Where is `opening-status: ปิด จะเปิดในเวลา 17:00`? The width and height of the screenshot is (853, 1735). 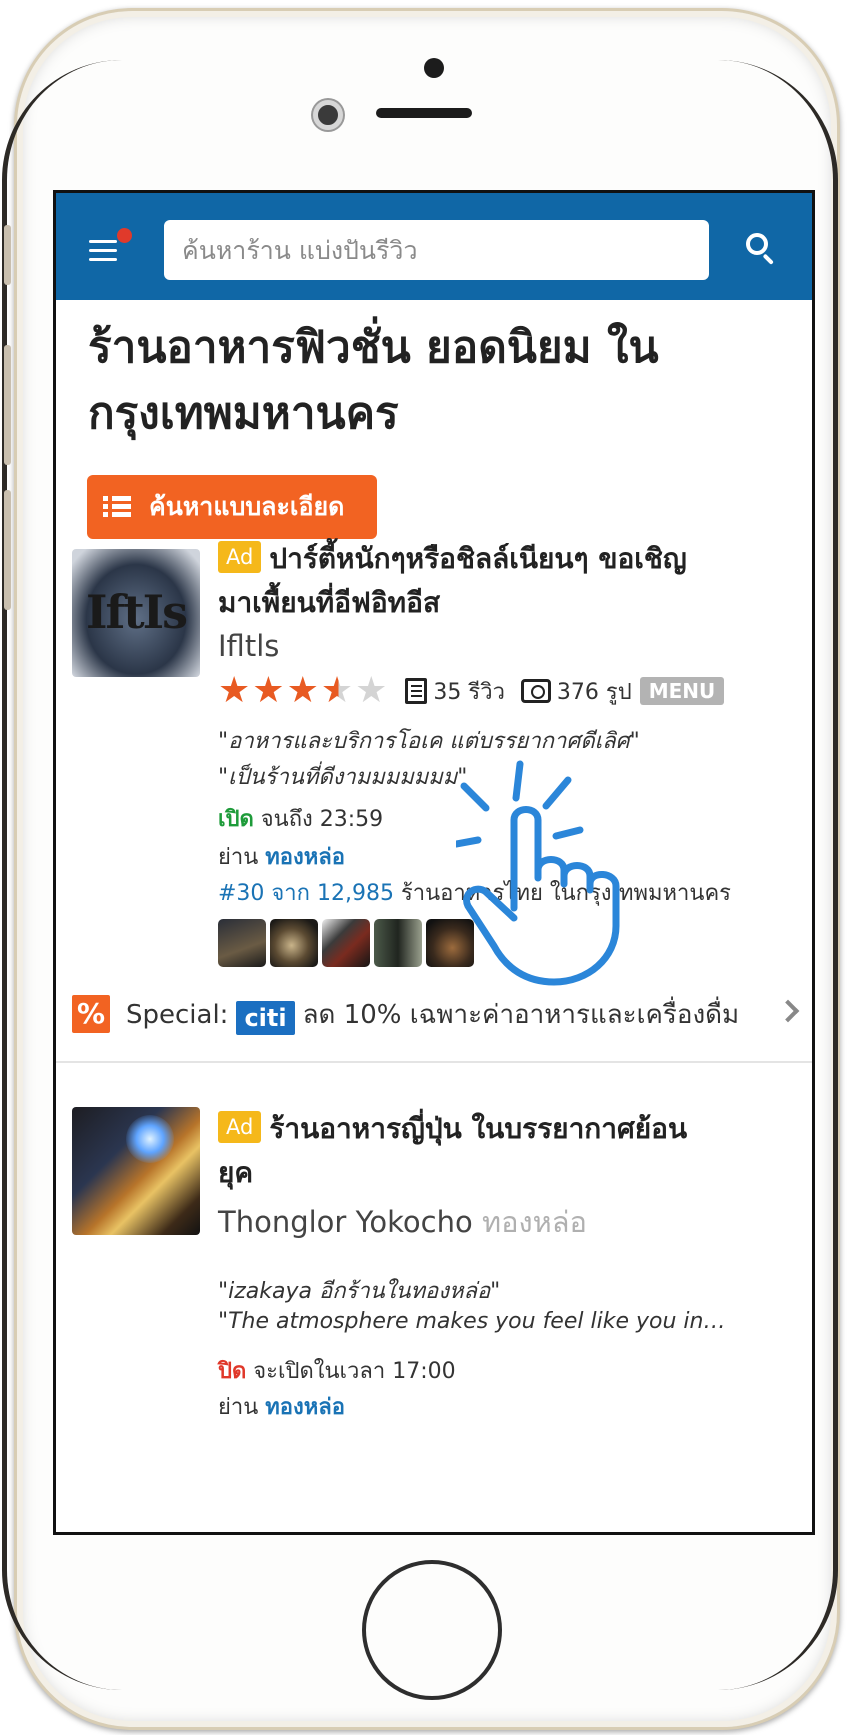
opening-status: ปิด จะเปิดในเวลา 17:00 is located at coordinates (337, 1370).